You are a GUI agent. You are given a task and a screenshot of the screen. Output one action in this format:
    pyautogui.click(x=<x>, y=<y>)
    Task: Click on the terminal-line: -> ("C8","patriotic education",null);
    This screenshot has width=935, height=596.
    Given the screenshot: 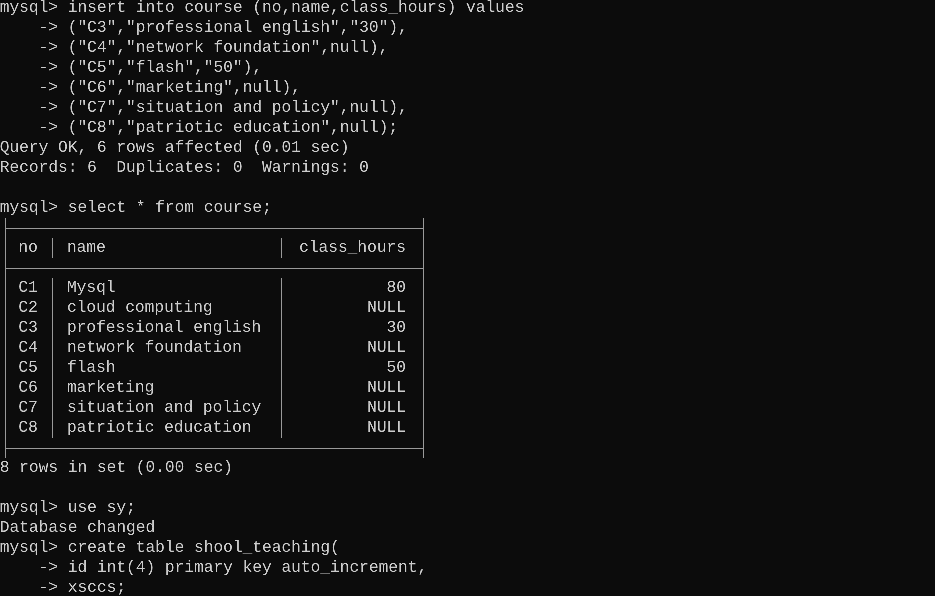 What is the action you would take?
    pyautogui.click(x=218, y=128)
    